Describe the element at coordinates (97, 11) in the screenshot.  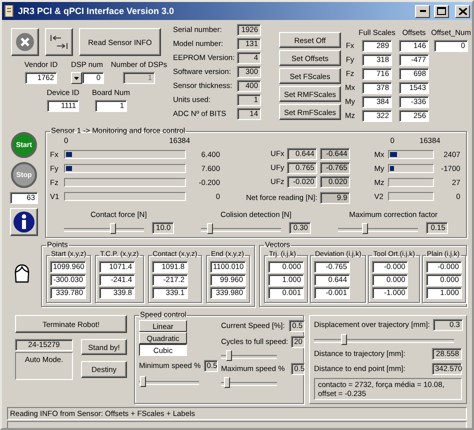
I see `window-title: JR3 PCI & qPCI Interface Version 3.0` at that location.